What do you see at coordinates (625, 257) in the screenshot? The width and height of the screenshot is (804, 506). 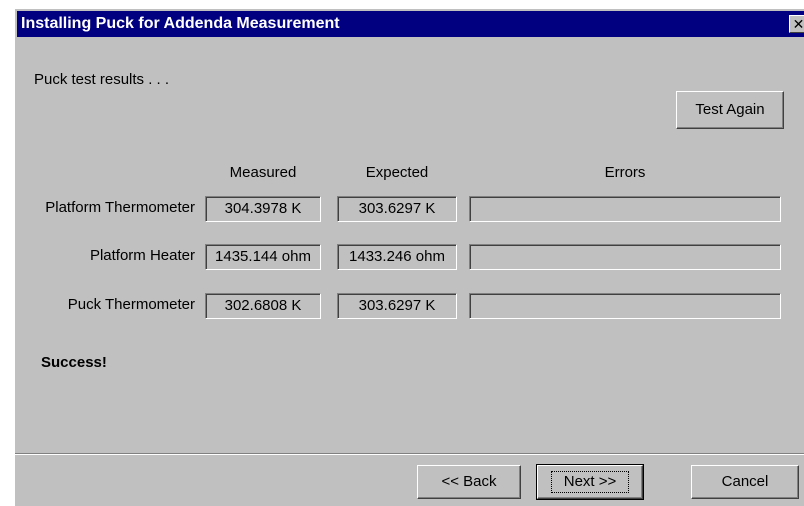 I see `platform-heater-errors-field` at bounding box center [625, 257].